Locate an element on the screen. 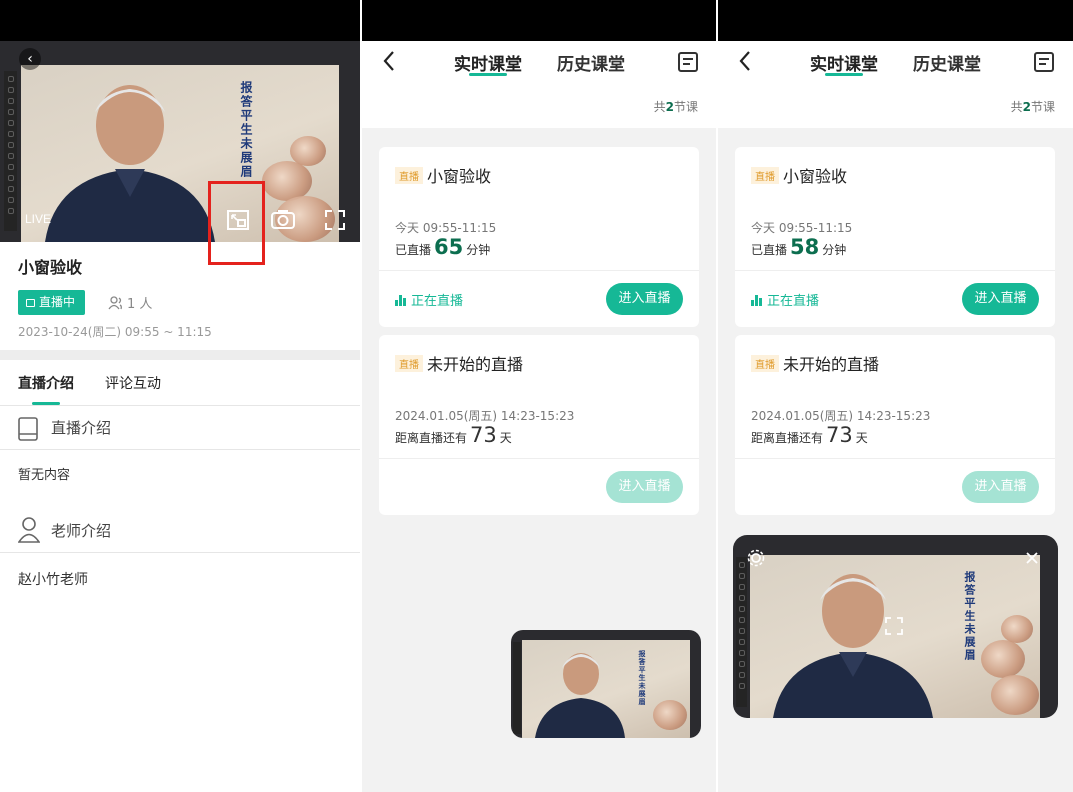 This screenshot has height=792, width=1073. close-icon is located at coordinates (1032, 558).